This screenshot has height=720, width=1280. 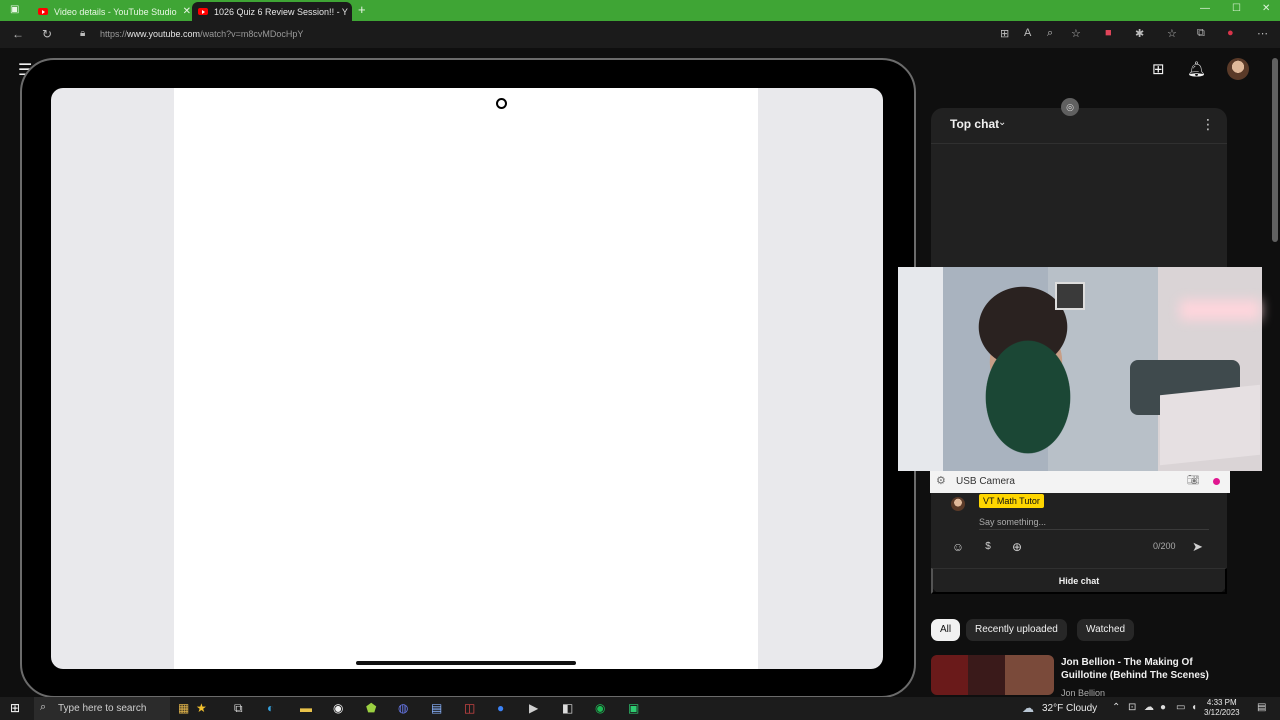 What do you see at coordinates (469, 708) in the screenshot?
I see `office-icon: ◫` at bounding box center [469, 708].